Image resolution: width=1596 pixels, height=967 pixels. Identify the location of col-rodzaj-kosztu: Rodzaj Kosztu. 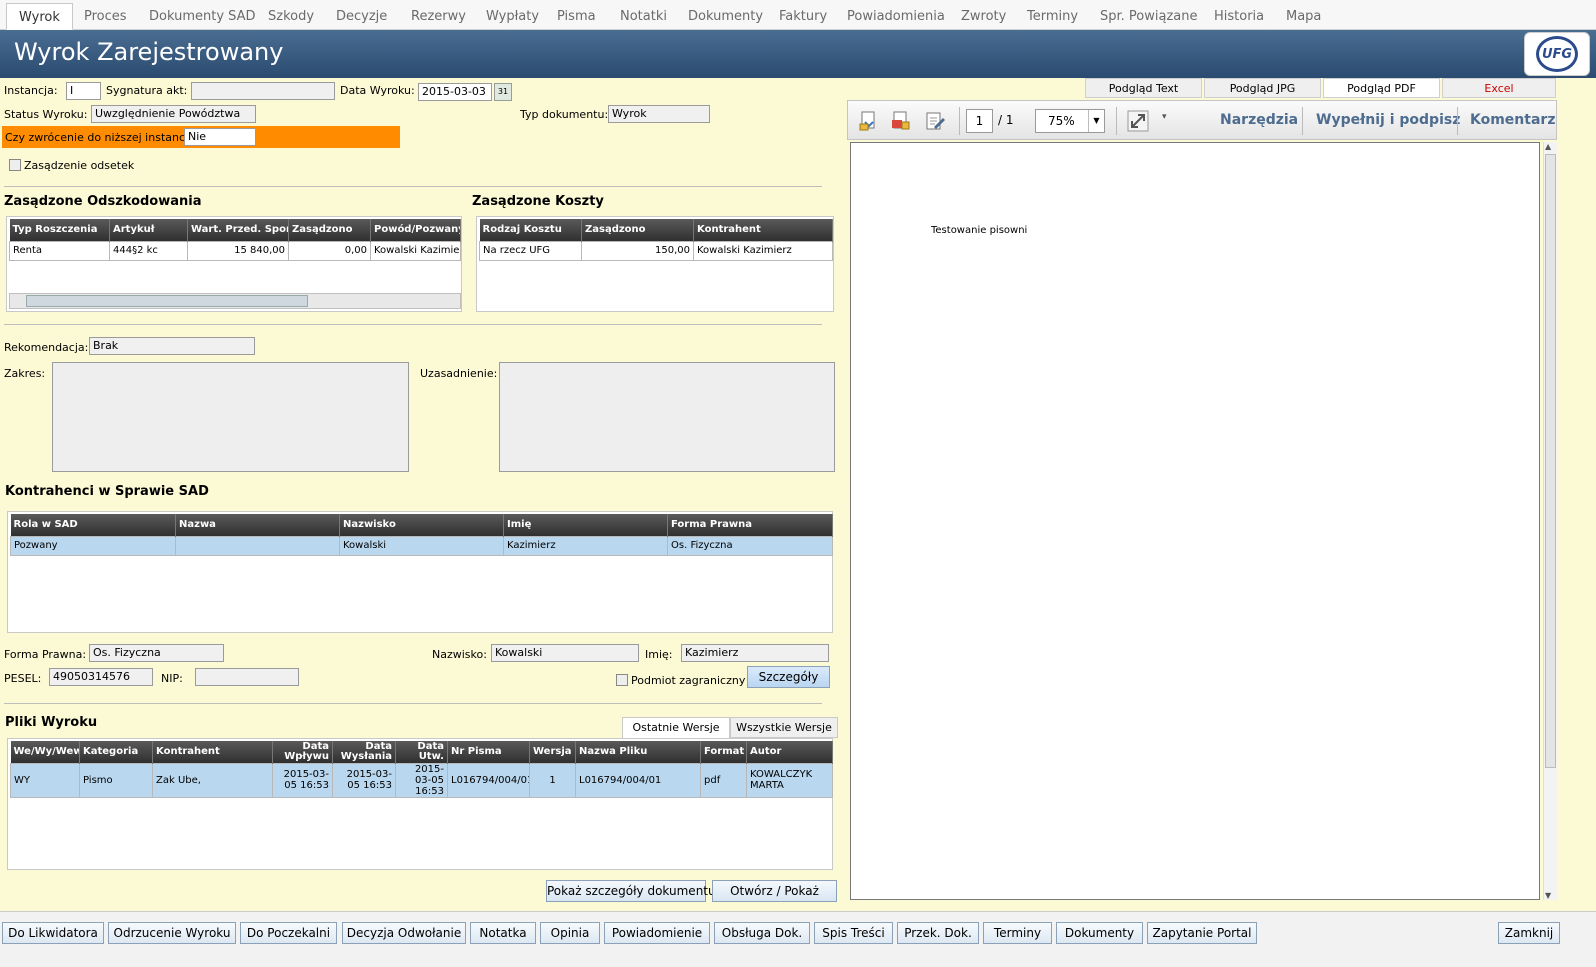
(530, 230).